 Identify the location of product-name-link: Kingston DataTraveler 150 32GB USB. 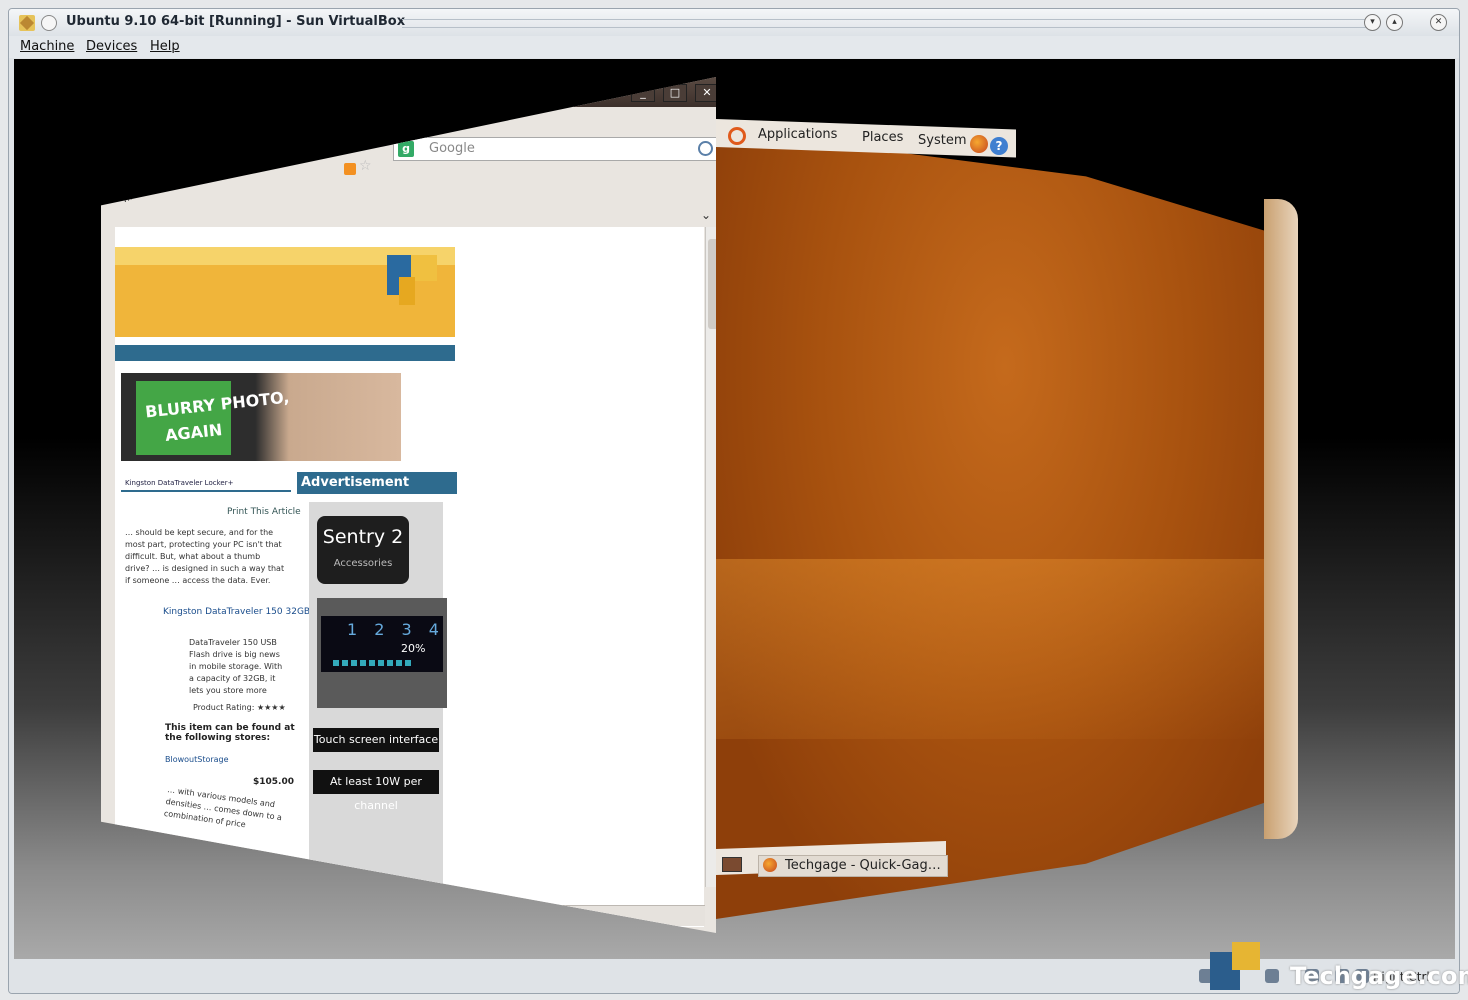
(247, 612).